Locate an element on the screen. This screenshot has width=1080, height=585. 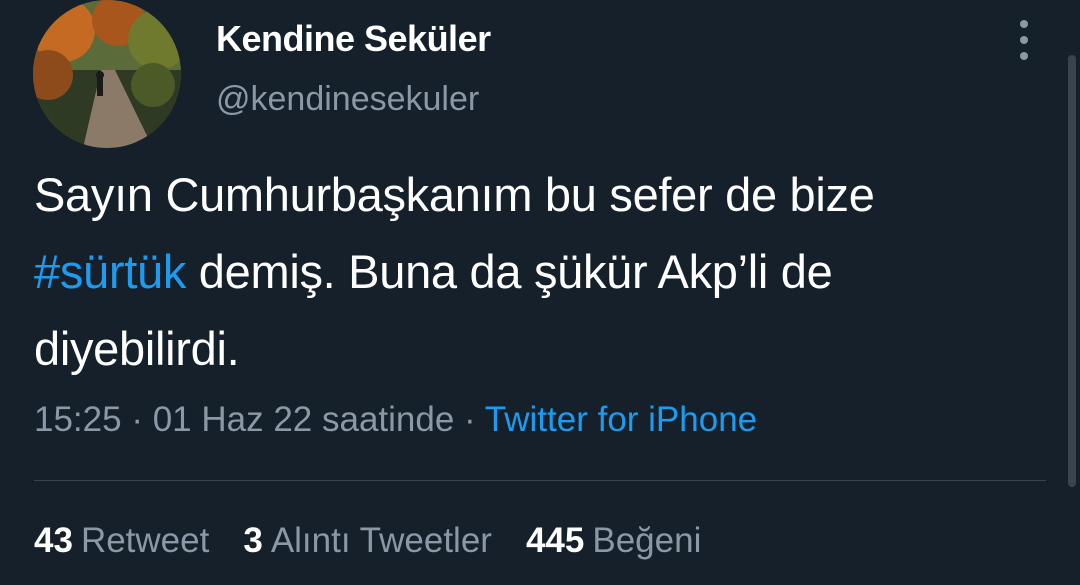
tweet-text-before: Sayın Cumhurbaşkanım bu sefer de bize is located at coordinates (454, 194).